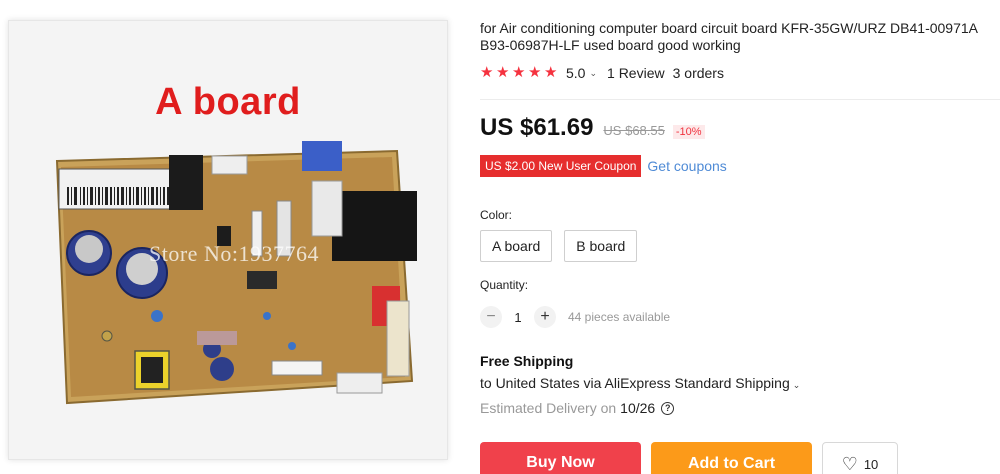 This screenshot has height=474, width=1000. I want to click on original-price: US $68.55, so click(634, 130).